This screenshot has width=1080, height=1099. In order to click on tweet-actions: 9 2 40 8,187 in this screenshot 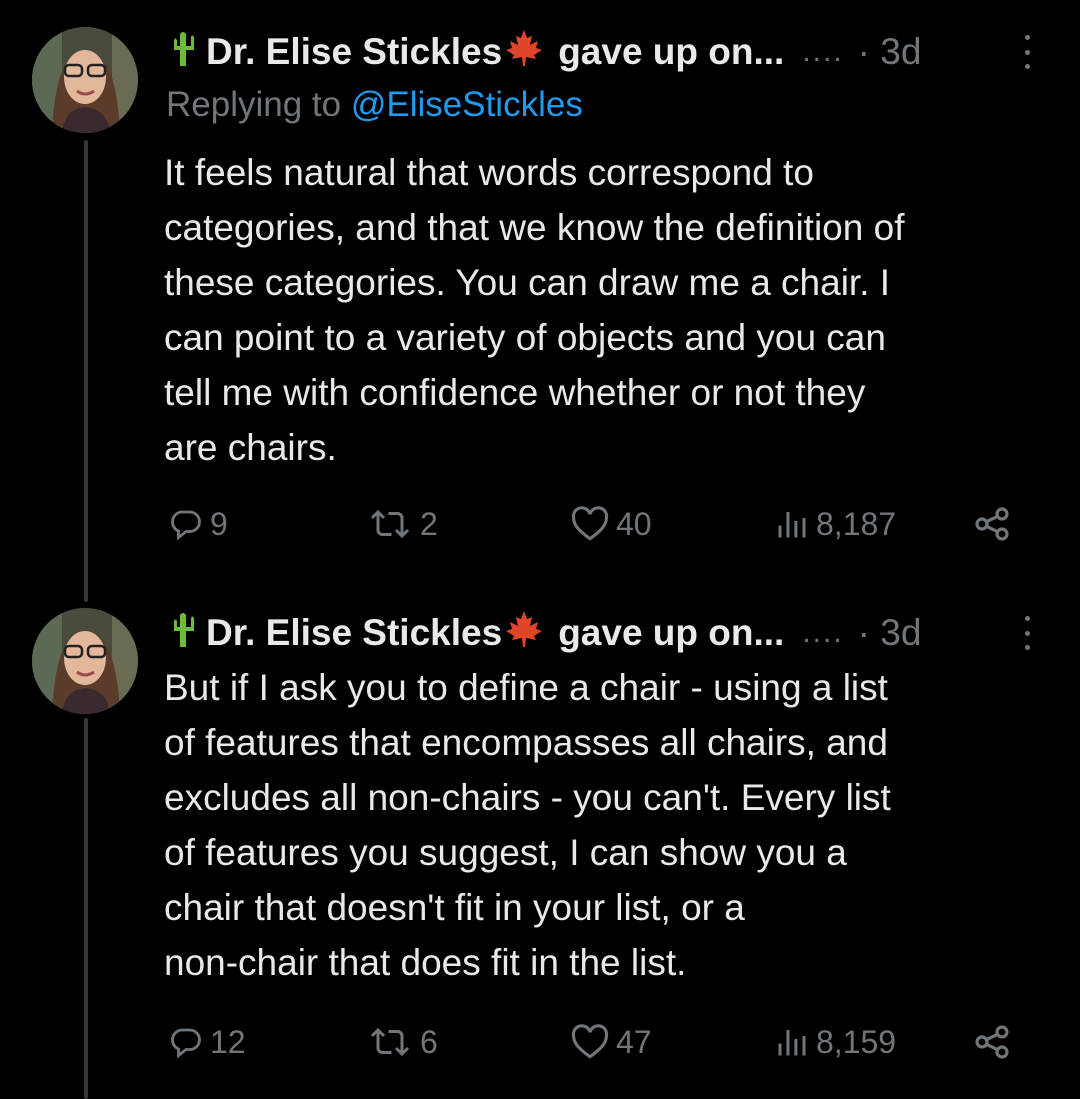, I will do `click(599, 524)`.